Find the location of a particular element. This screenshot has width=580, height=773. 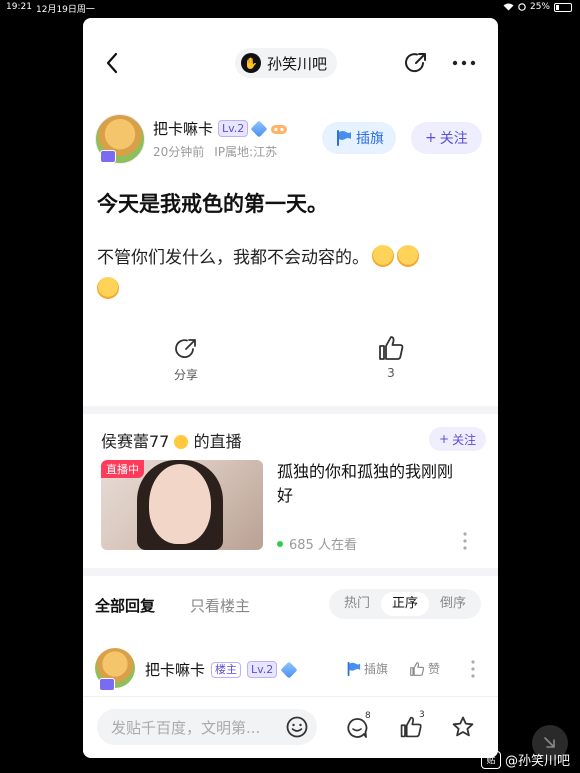

sun-icon is located at coordinates (181, 442).